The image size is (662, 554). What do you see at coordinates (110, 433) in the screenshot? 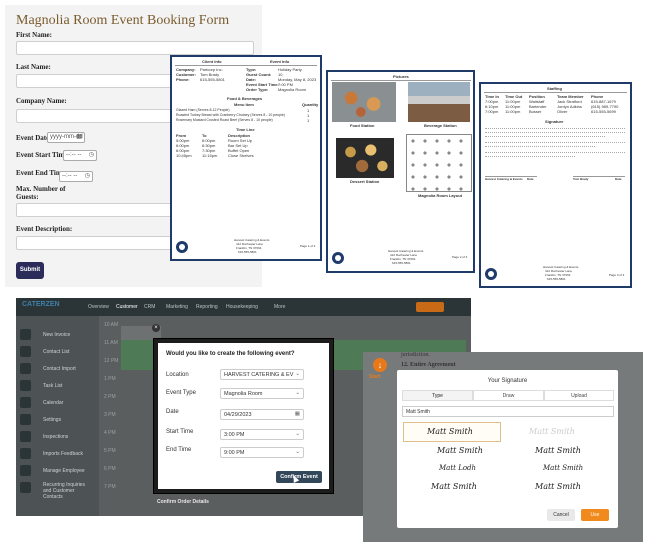
I see `time-slot-label: 4 PM` at bounding box center [110, 433].